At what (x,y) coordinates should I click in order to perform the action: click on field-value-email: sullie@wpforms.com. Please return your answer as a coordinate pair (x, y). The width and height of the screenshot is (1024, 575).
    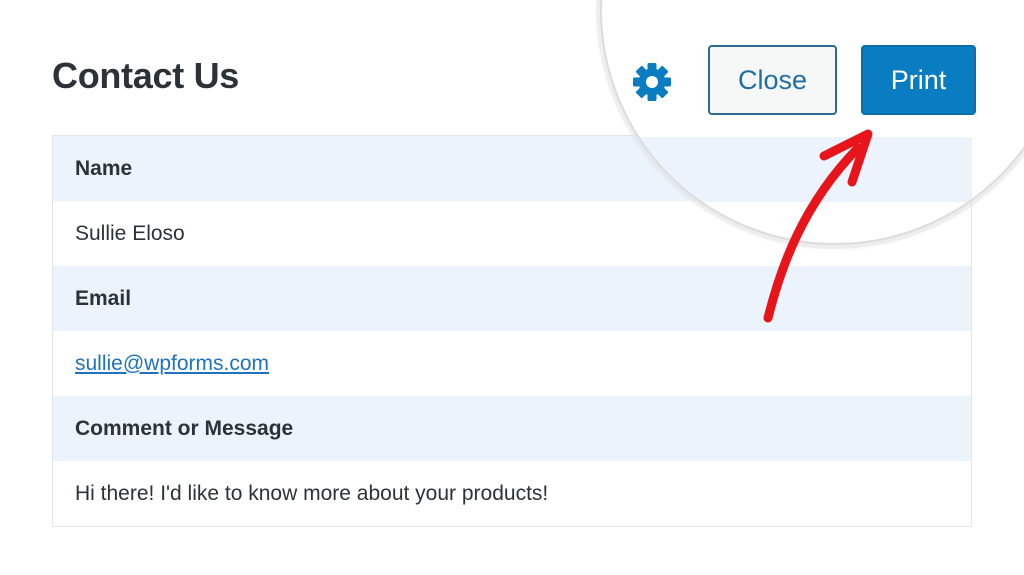
    Looking at the image, I should click on (512, 363).